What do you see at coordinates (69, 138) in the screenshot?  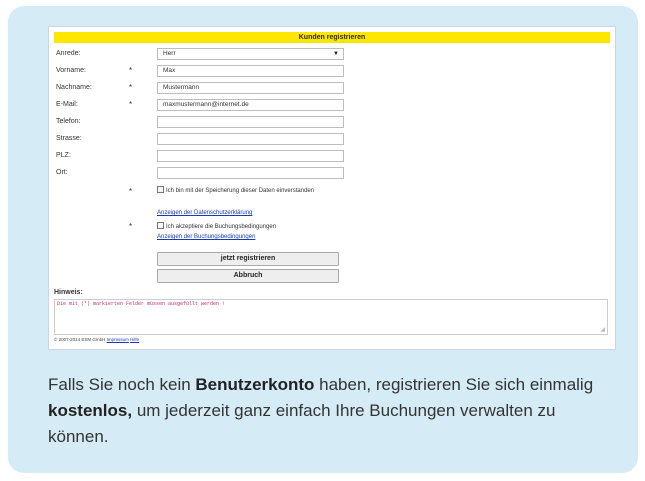 I see `field-label: Strasse:` at bounding box center [69, 138].